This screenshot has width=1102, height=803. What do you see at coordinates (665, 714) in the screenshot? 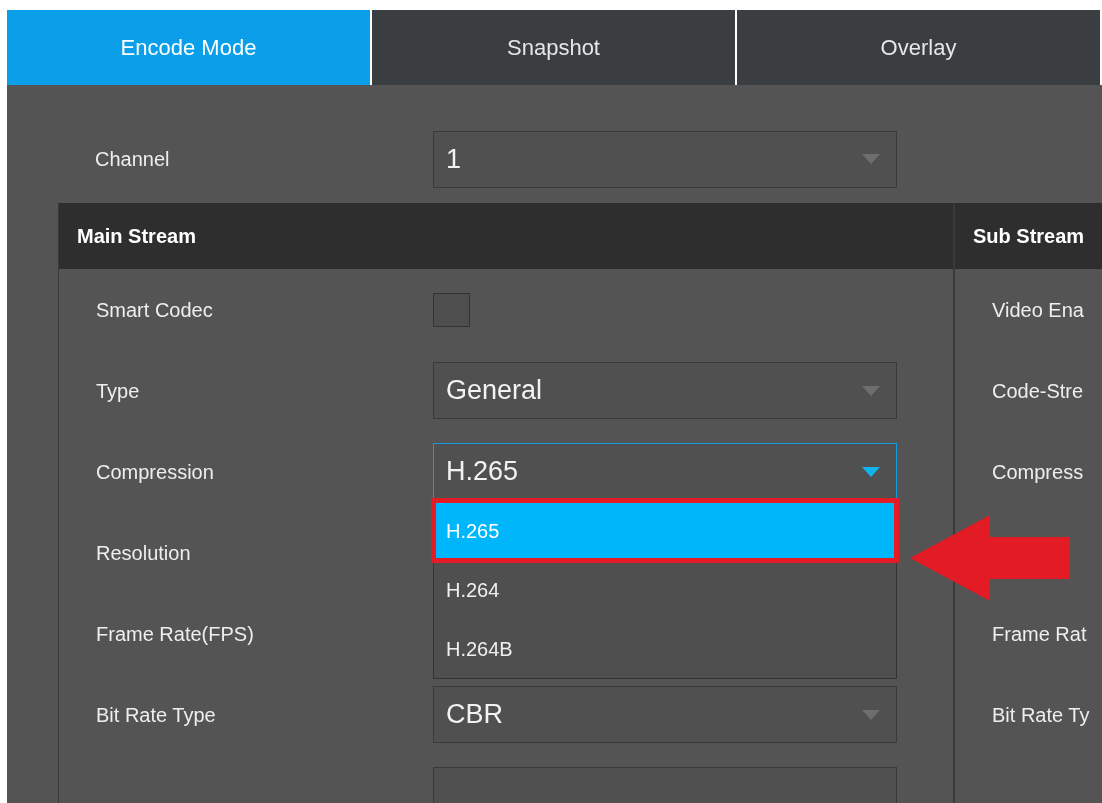
I see `dropdown-select: CBR` at bounding box center [665, 714].